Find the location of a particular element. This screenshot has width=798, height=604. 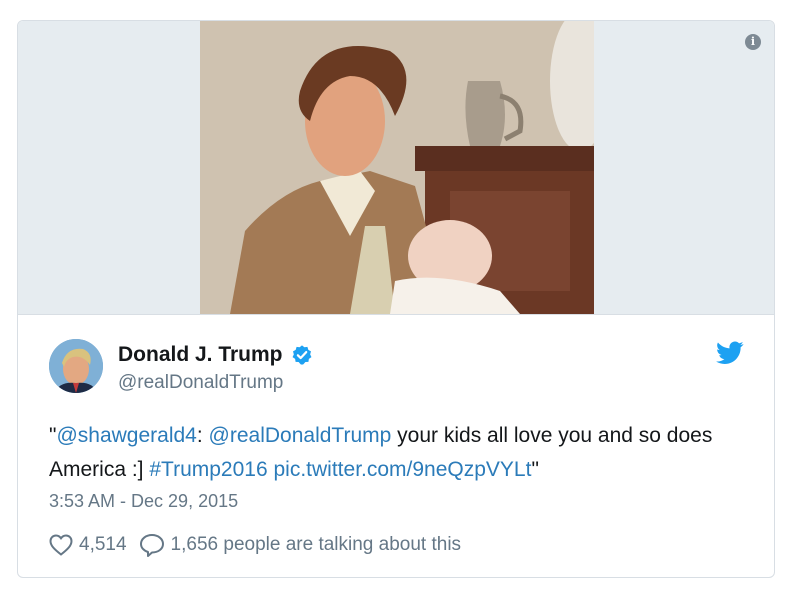

quote-close: " is located at coordinates (535, 469).